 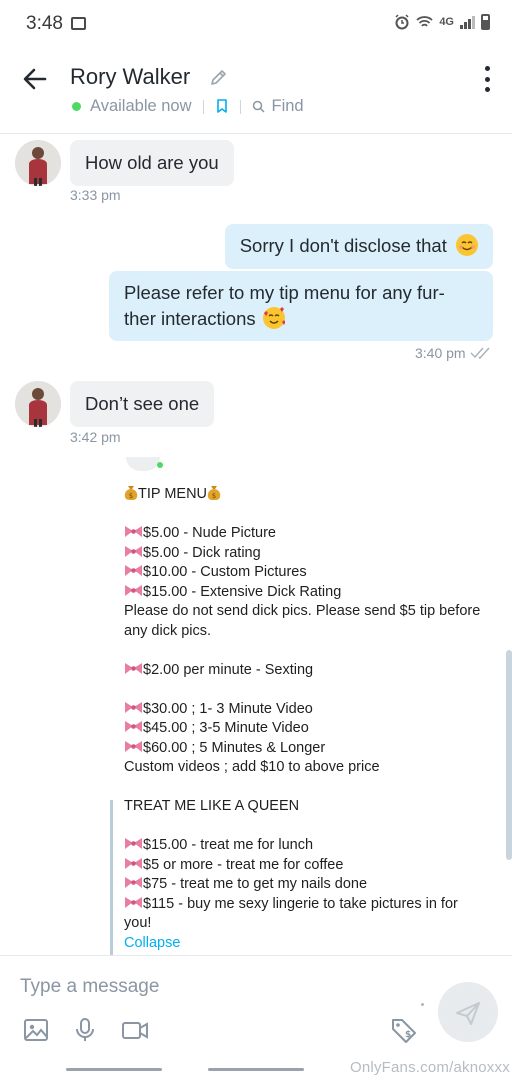 I want to click on message-input, so click(x=220, y=987).